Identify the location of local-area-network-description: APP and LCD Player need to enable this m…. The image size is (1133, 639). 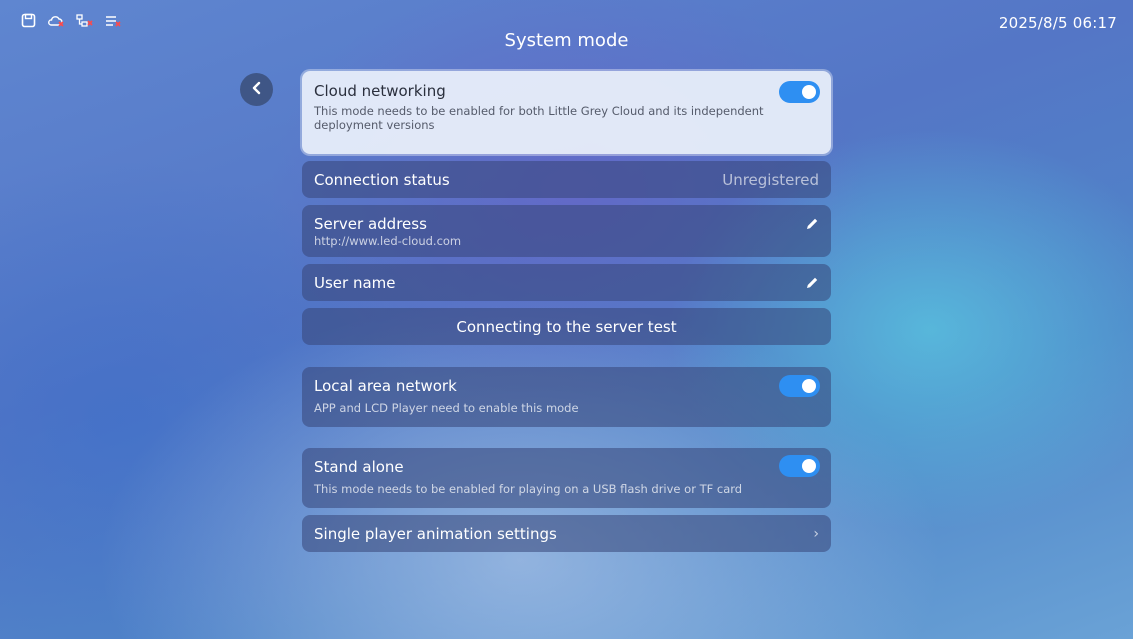
(446, 408).